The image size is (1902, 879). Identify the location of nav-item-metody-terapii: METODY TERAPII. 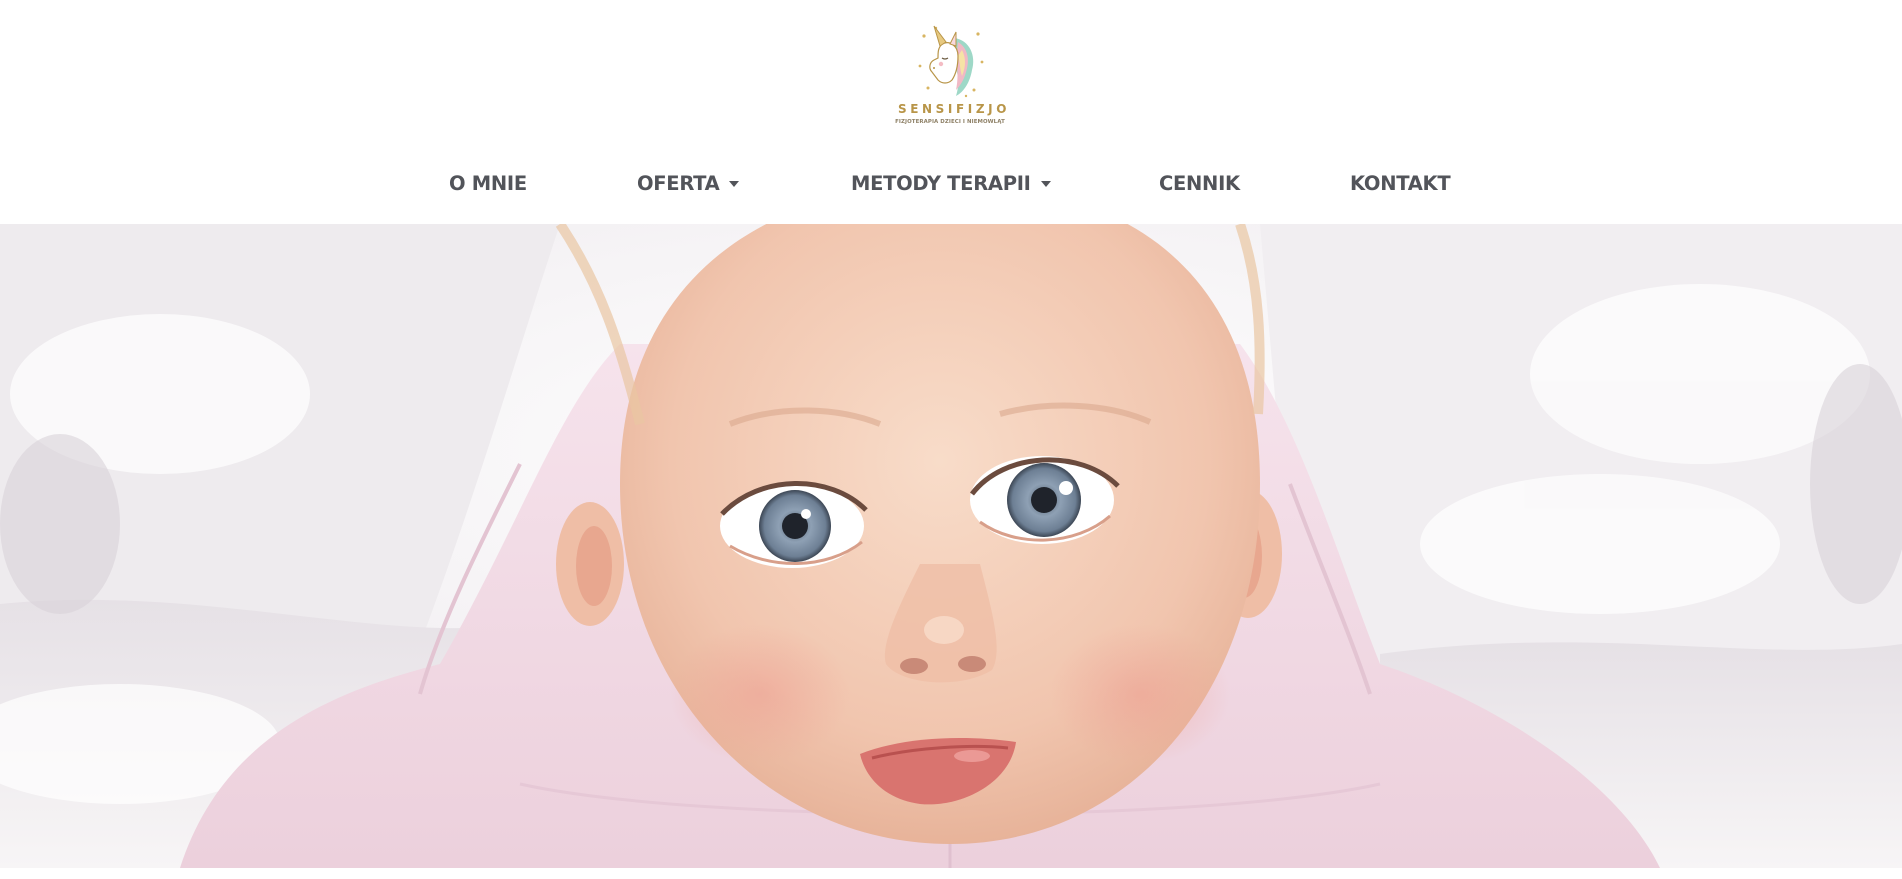
(951, 184).